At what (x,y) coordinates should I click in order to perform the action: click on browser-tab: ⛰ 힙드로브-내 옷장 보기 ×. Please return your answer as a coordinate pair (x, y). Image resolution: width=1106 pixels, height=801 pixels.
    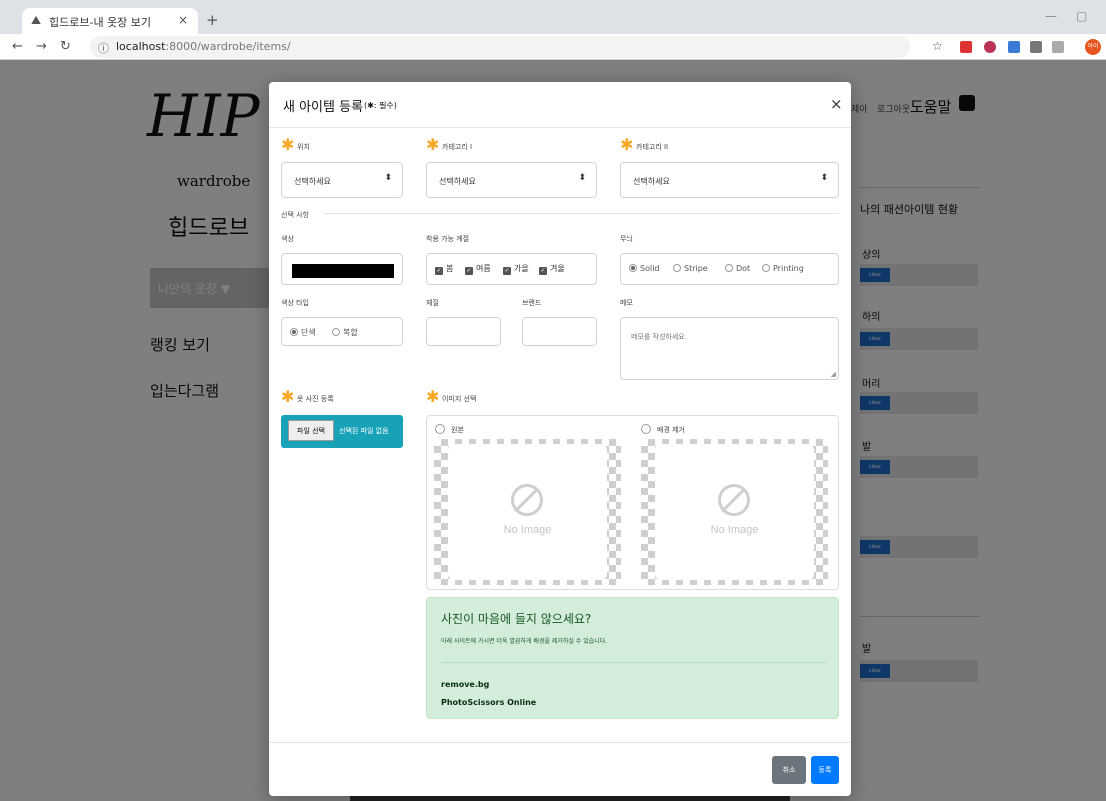
    Looking at the image, I should click on (110, 21).